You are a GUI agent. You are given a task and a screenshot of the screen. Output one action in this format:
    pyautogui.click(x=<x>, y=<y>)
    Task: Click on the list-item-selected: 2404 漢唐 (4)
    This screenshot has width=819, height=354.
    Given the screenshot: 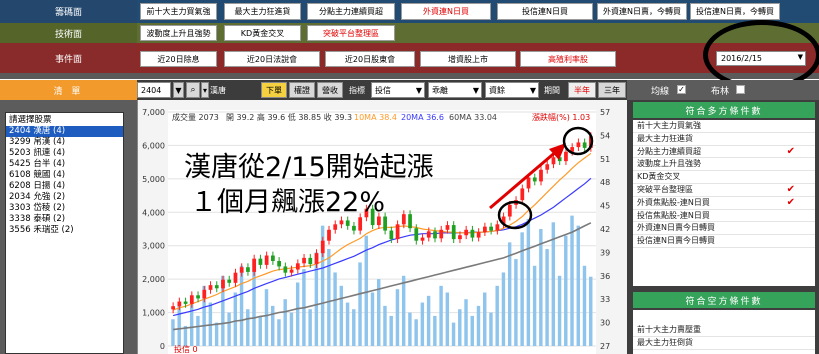 What is the action you would take?
    pyautogui.click(x=64, y=131)
    